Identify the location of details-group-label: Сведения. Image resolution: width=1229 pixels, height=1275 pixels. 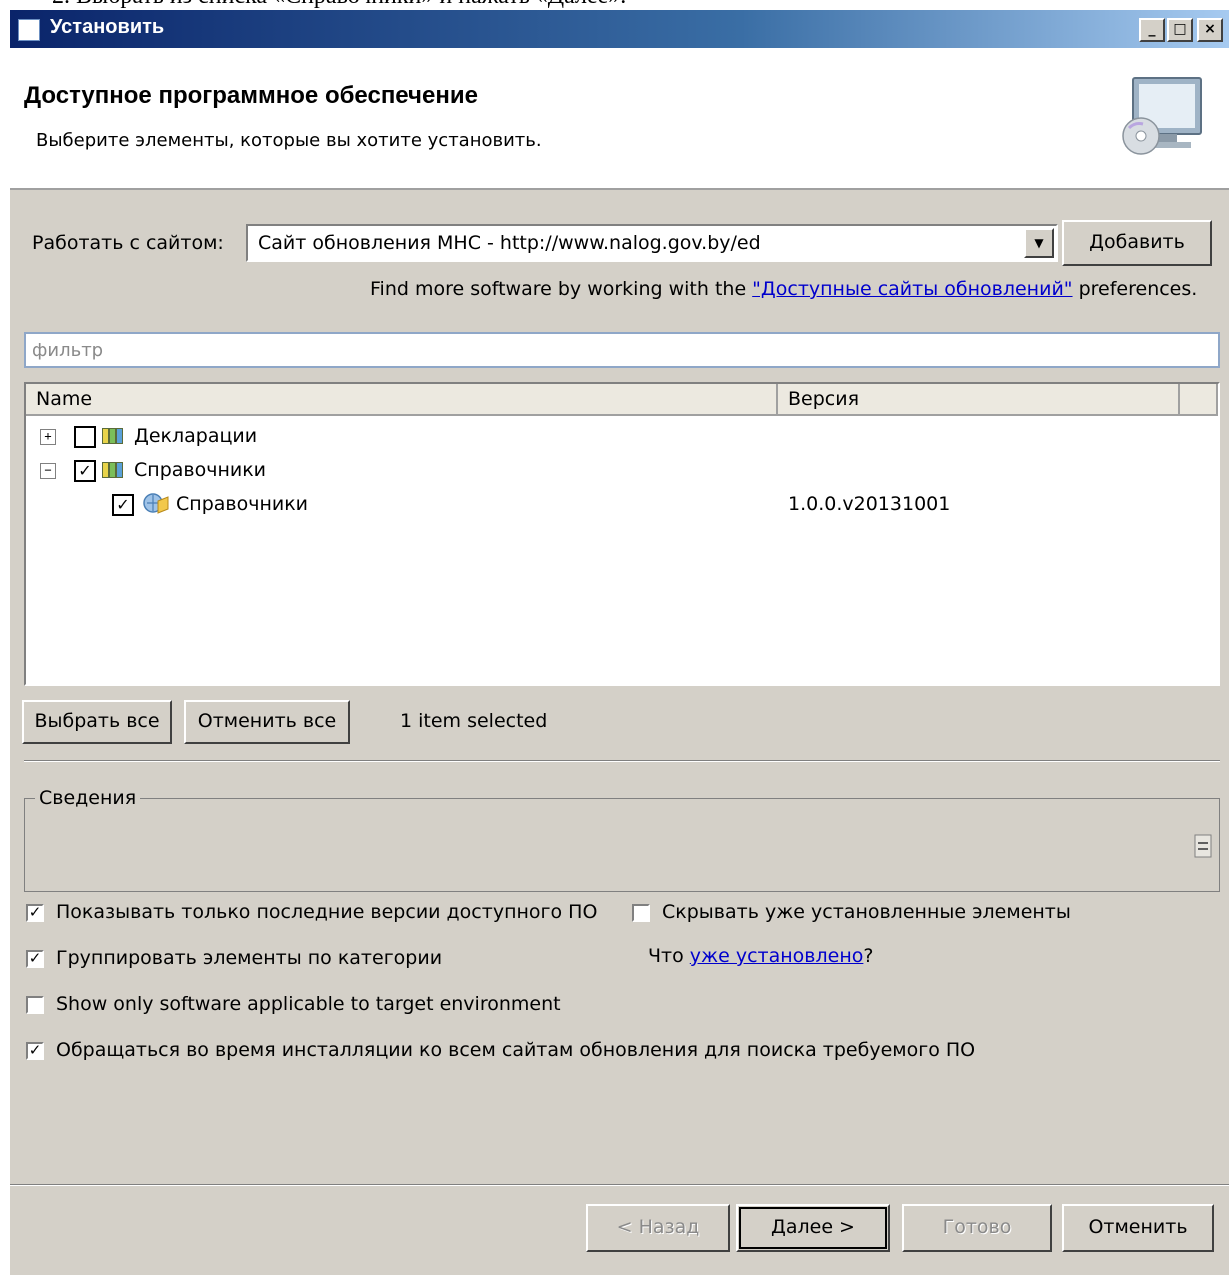
(88, 798).